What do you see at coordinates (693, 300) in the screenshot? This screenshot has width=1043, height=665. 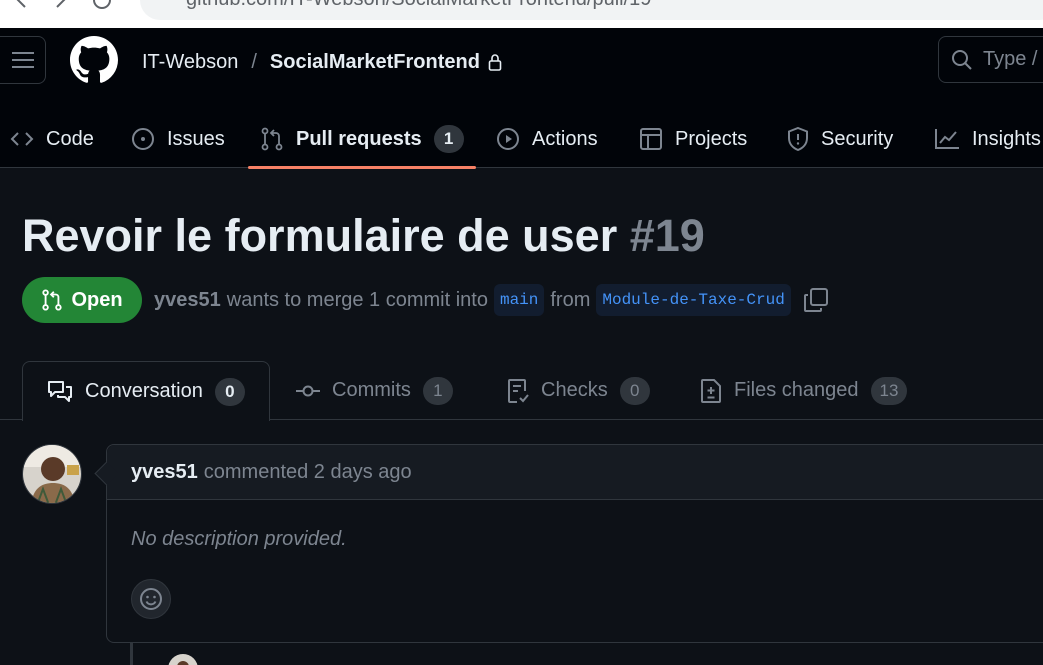 I see `head-branch-link: Module-de-Taxe-Crud` at bounding box center [693, 300].